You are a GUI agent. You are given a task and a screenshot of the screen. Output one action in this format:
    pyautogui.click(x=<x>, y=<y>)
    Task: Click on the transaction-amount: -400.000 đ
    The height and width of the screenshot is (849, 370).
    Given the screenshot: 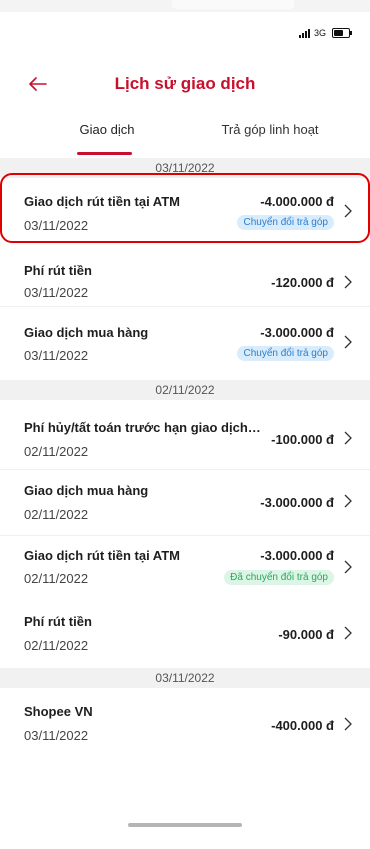 What is the action you would take?
    pyautogui.click(x=302, y=725)
    